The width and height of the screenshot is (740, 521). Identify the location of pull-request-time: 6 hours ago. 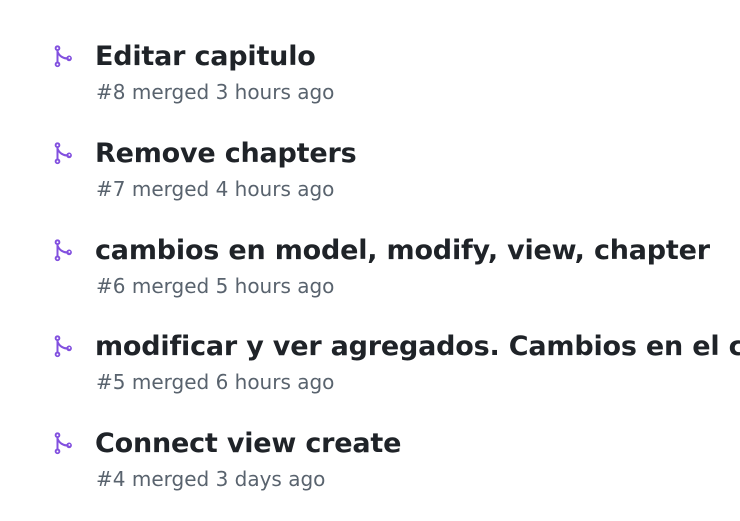
(275, 382).